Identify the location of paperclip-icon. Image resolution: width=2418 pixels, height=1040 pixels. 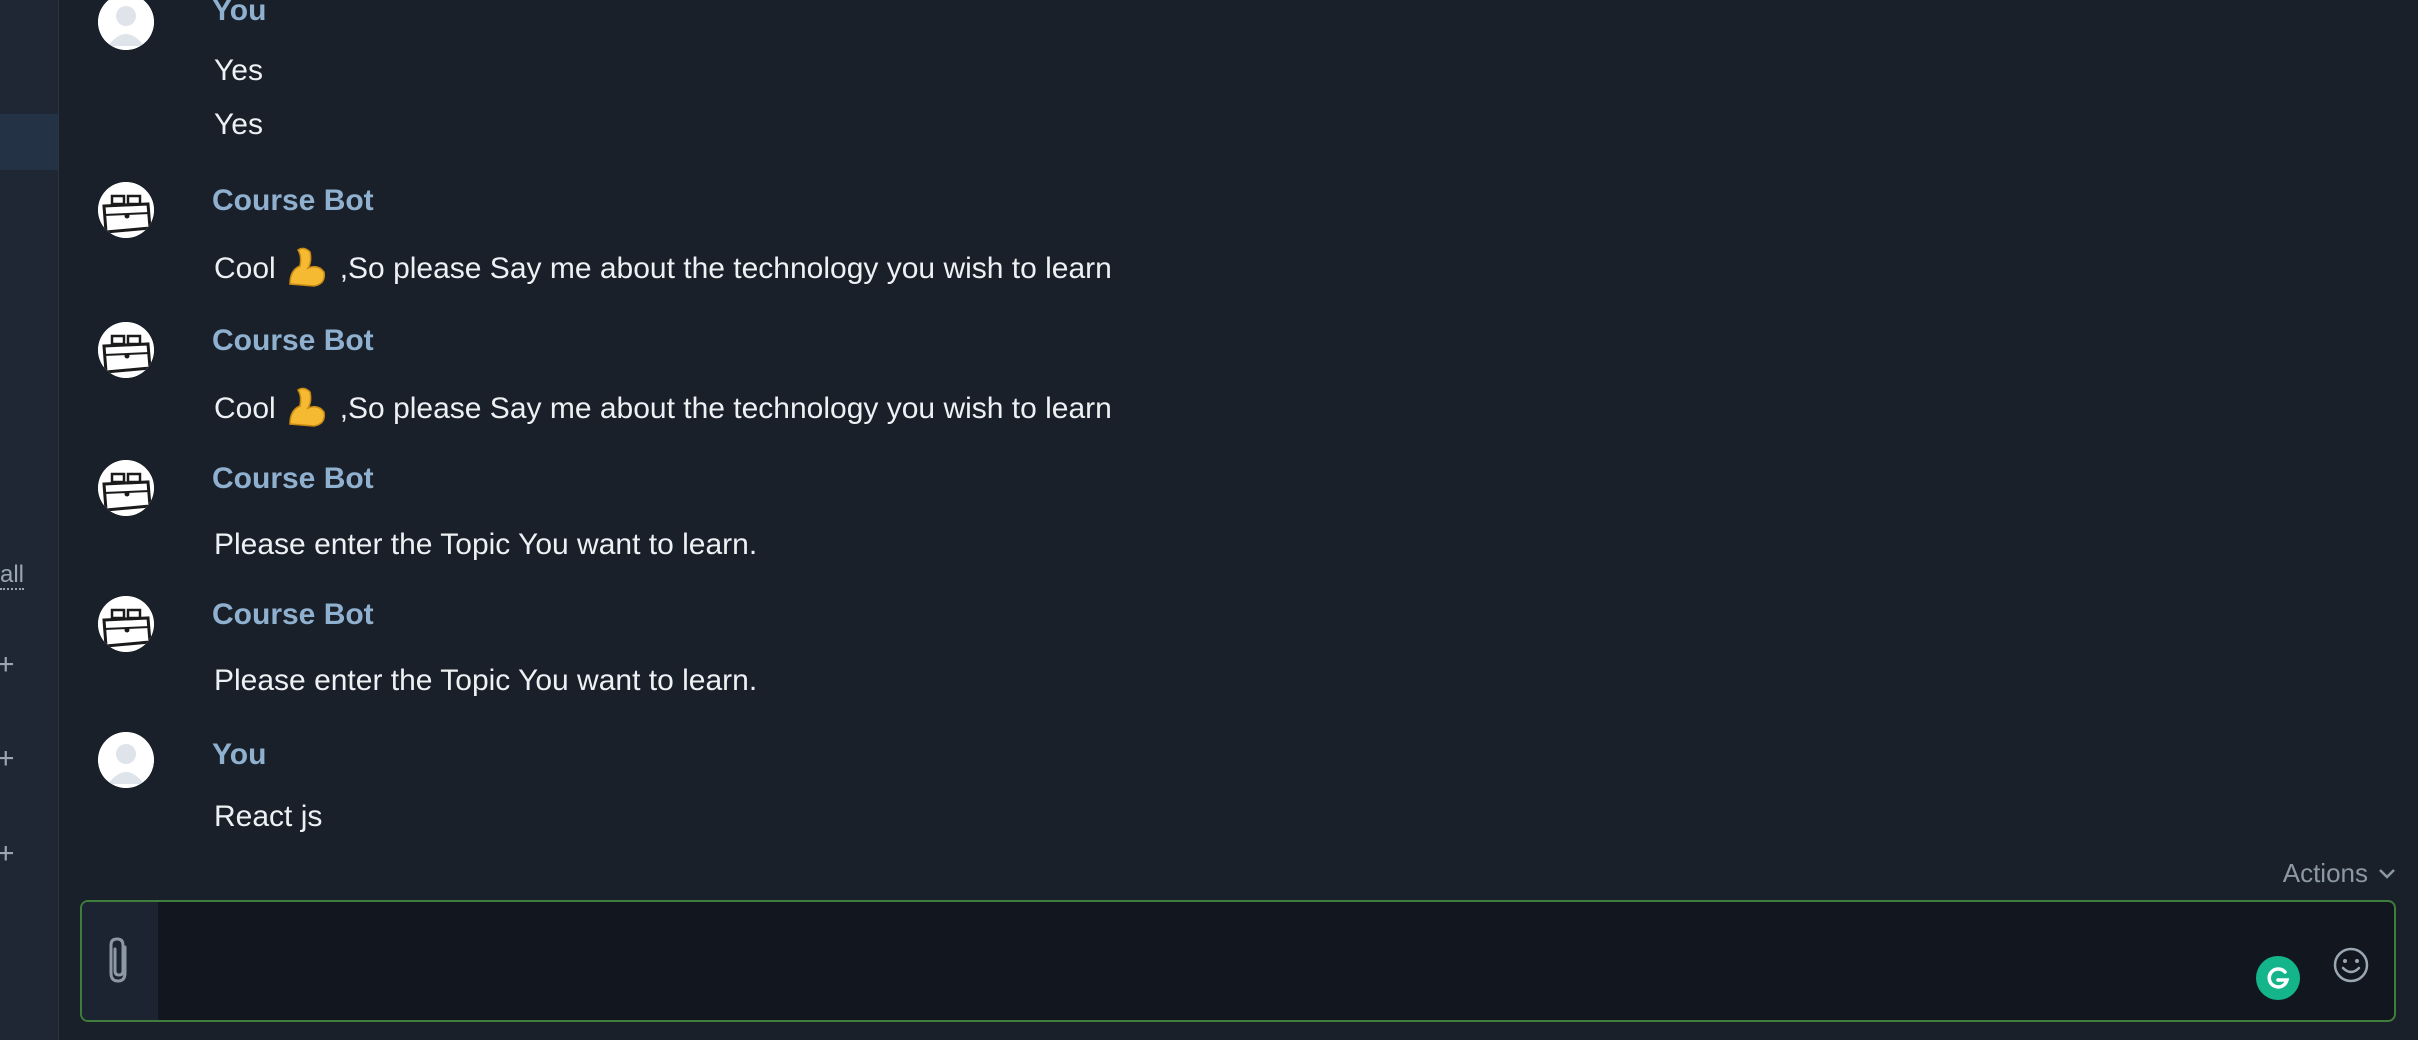
(118, 960).